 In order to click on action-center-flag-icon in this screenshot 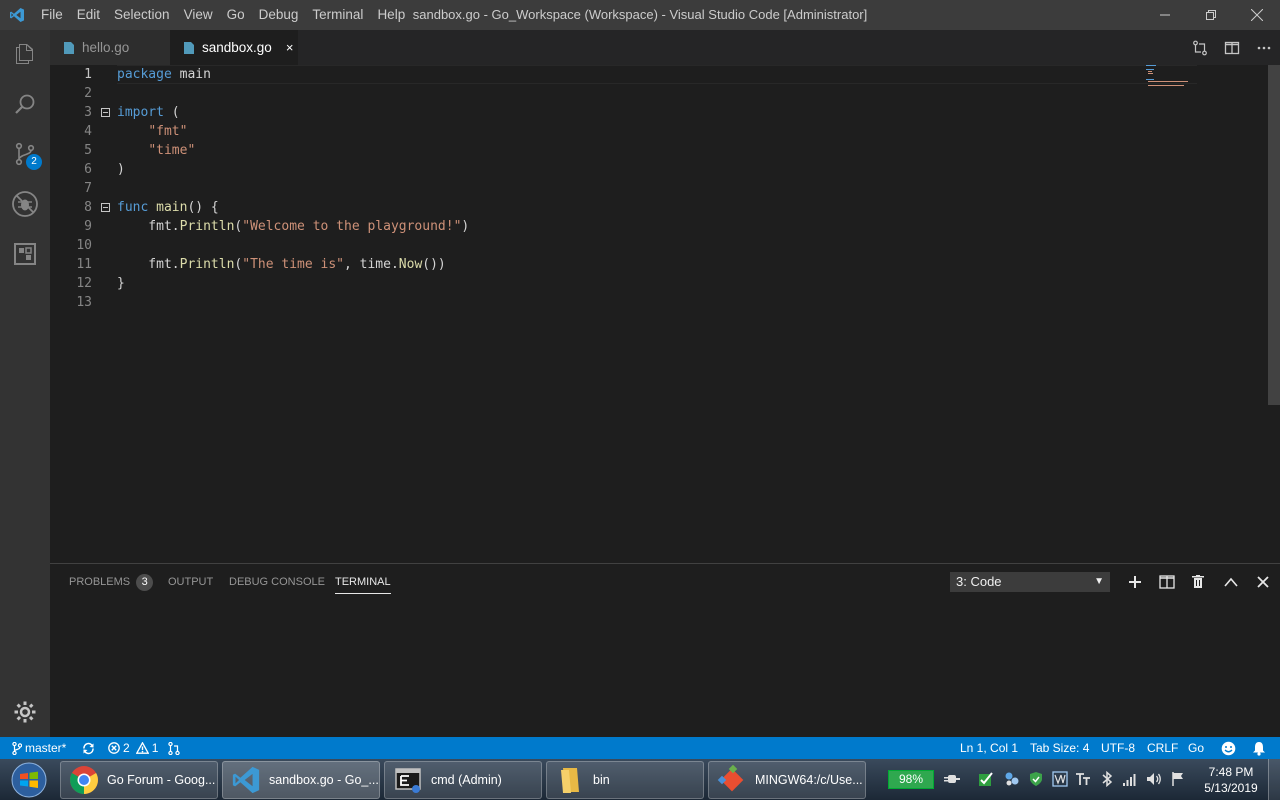, I will do `click(1178, 779)`.